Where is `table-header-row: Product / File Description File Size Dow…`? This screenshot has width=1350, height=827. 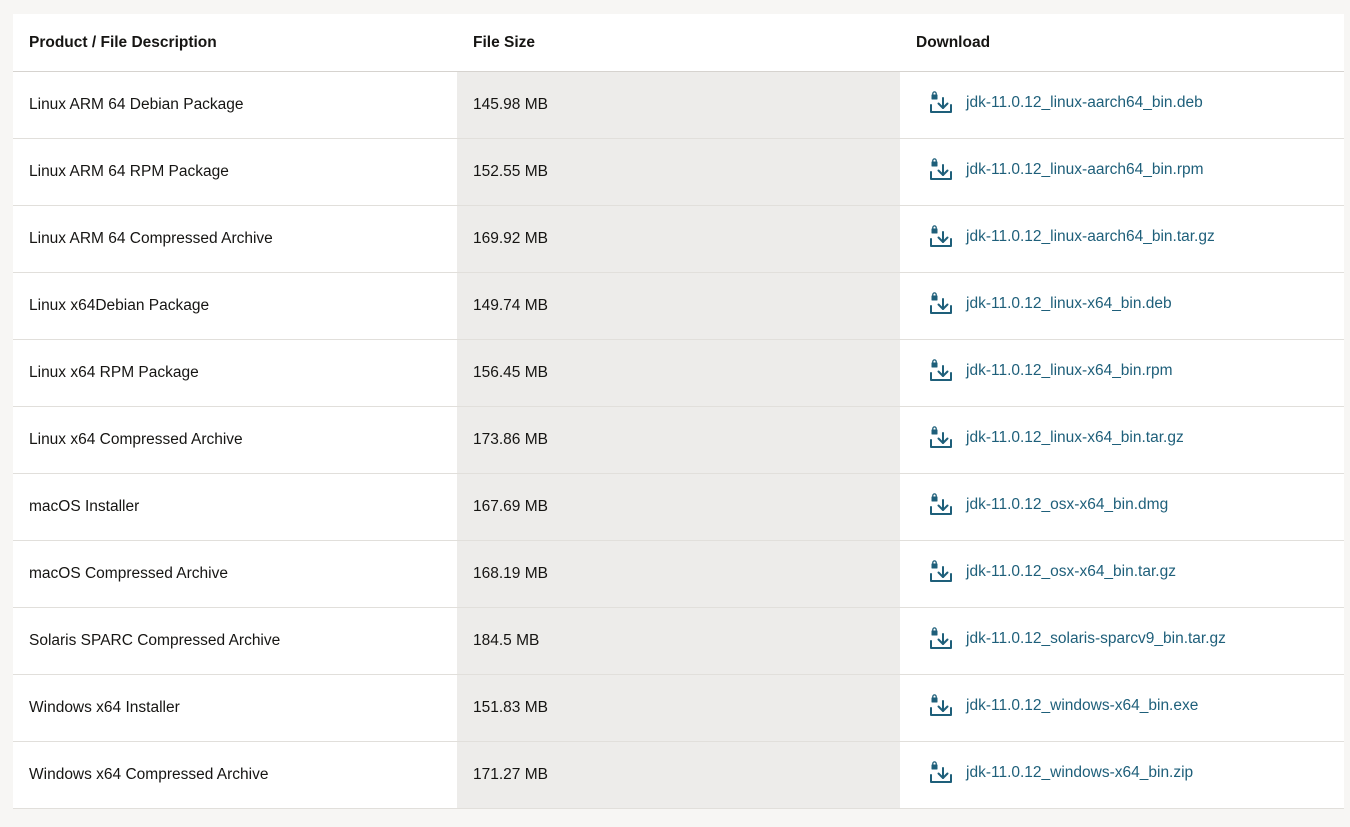
table-header-row: Product / File Description File Size Dow… is located at coordinates (678, 43).